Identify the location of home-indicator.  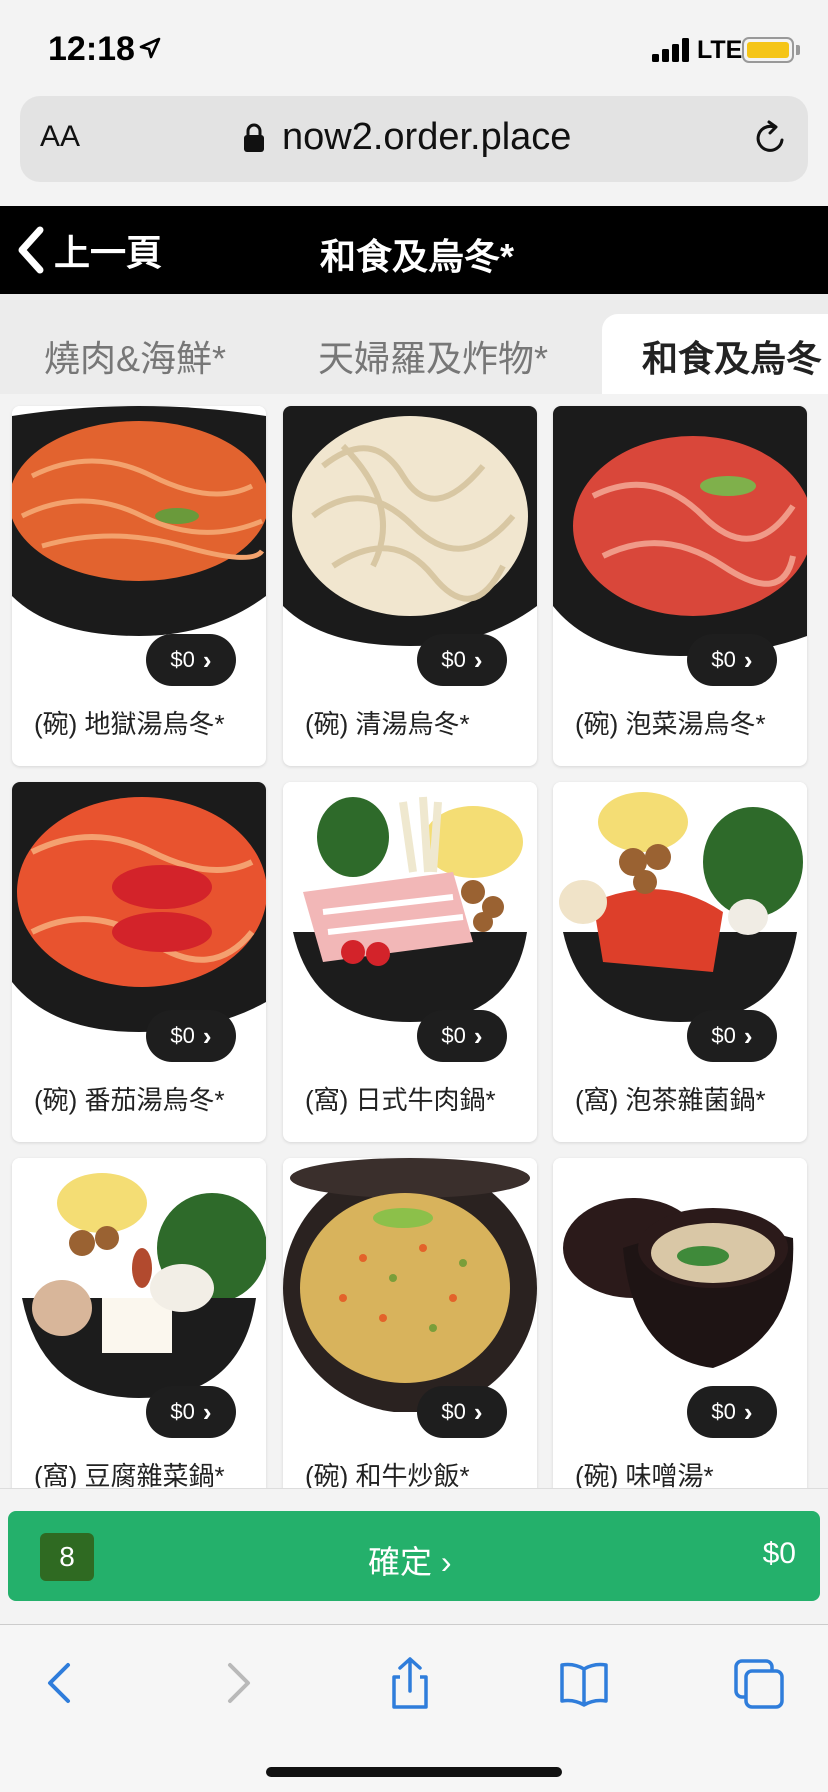
(414, 1772).